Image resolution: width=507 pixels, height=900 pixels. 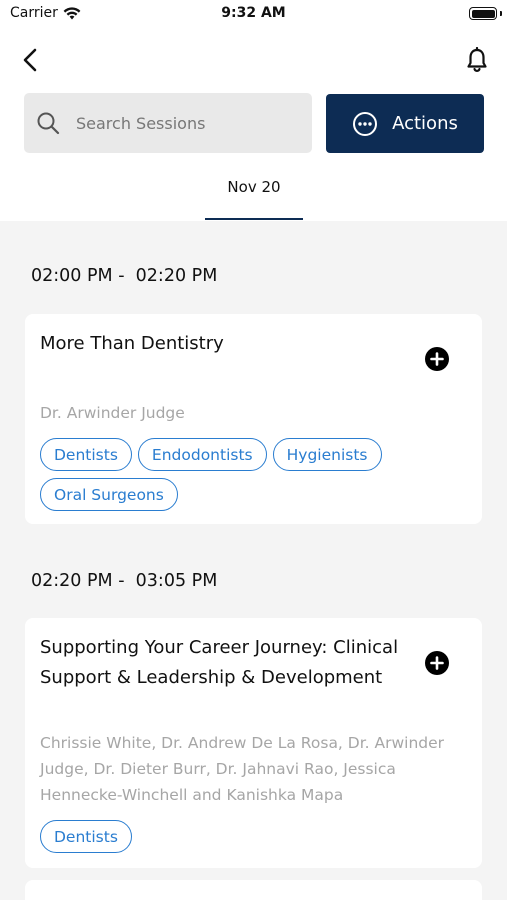 What do you see at coordinates (425, 123) in the screenshot?
I see `actions-label: Actions` at bounding box center [425, 123].